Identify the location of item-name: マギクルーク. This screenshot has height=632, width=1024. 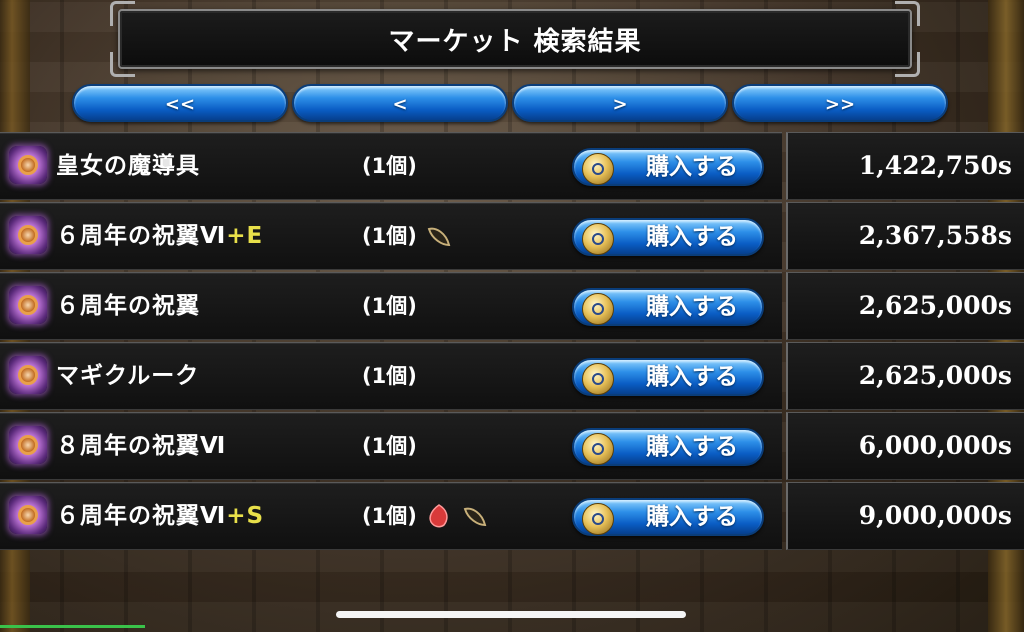
(127, 376).